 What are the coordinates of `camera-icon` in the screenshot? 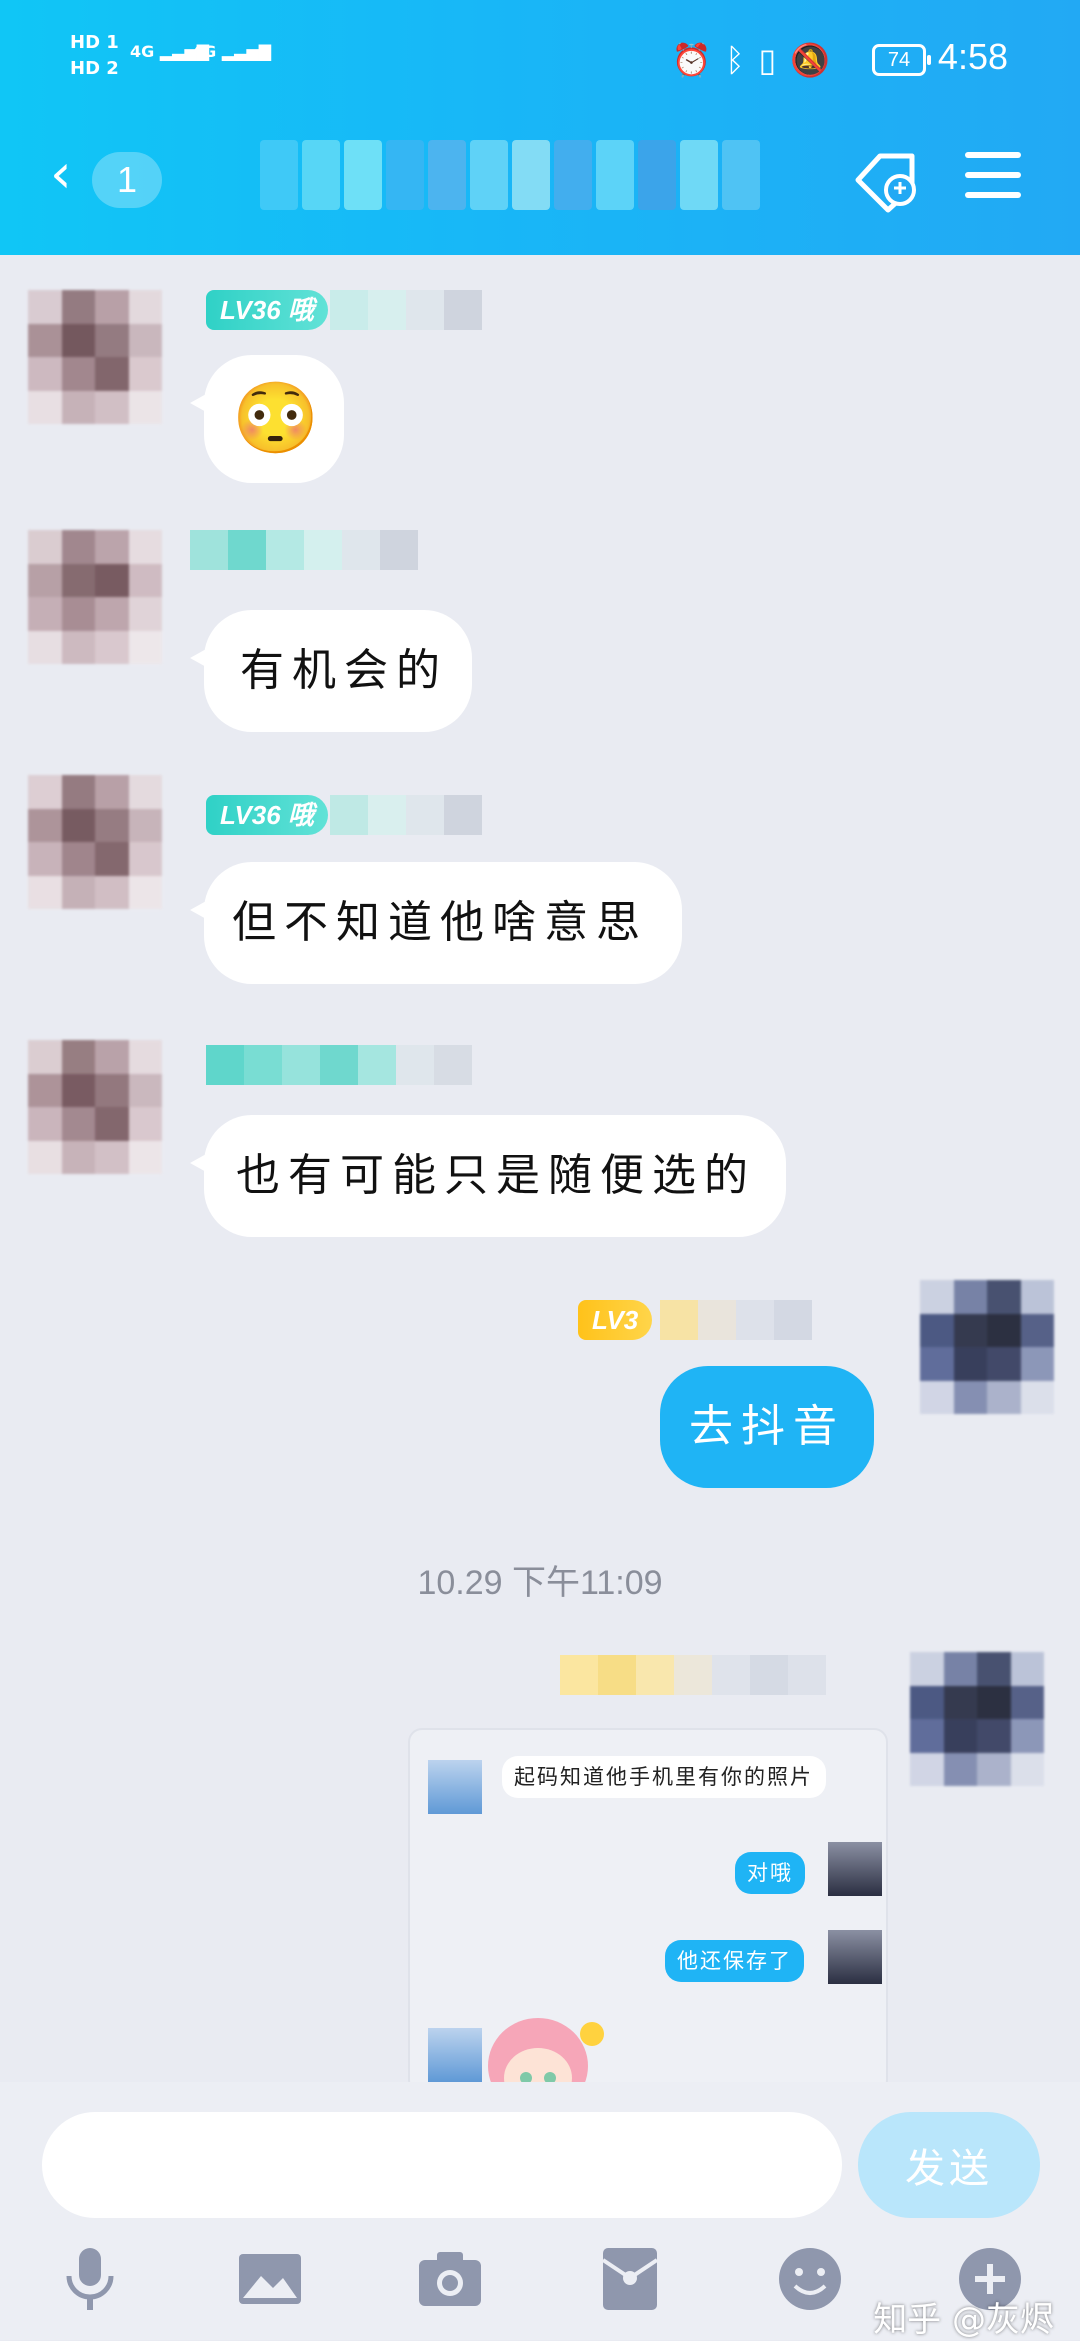 It's located at (450, 2279).